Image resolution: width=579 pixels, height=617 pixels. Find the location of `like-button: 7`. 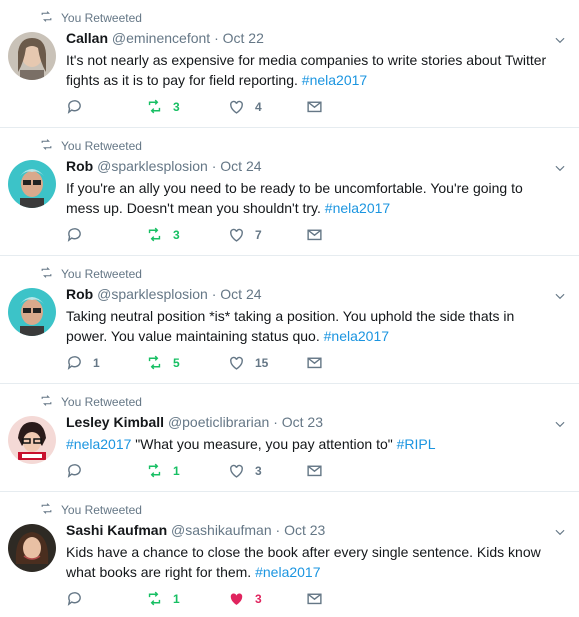

like-button: 7 is located at coordinates (245, 234).